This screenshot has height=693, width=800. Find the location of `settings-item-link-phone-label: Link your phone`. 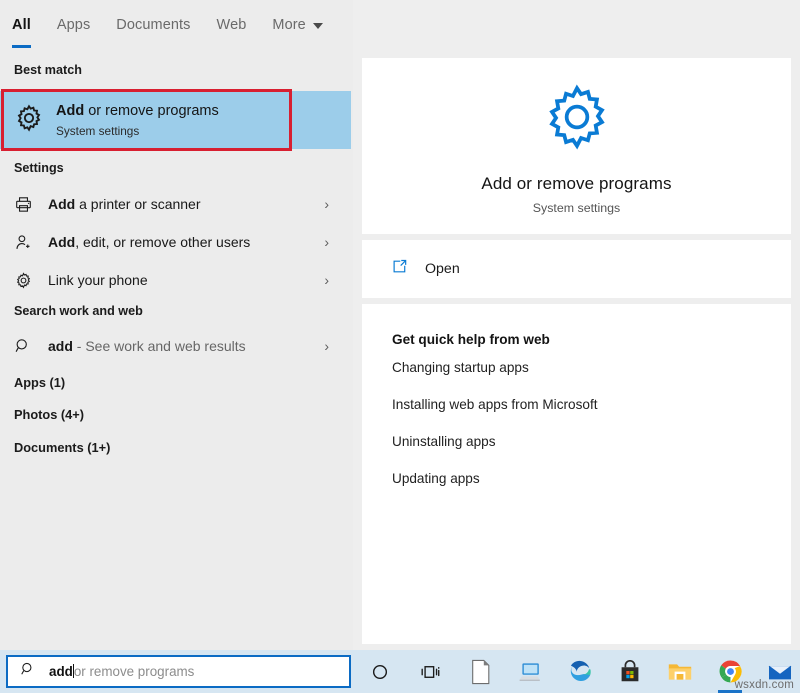

settings-item-link-phone-label: Link your phone is located at coordinates (98, 280).